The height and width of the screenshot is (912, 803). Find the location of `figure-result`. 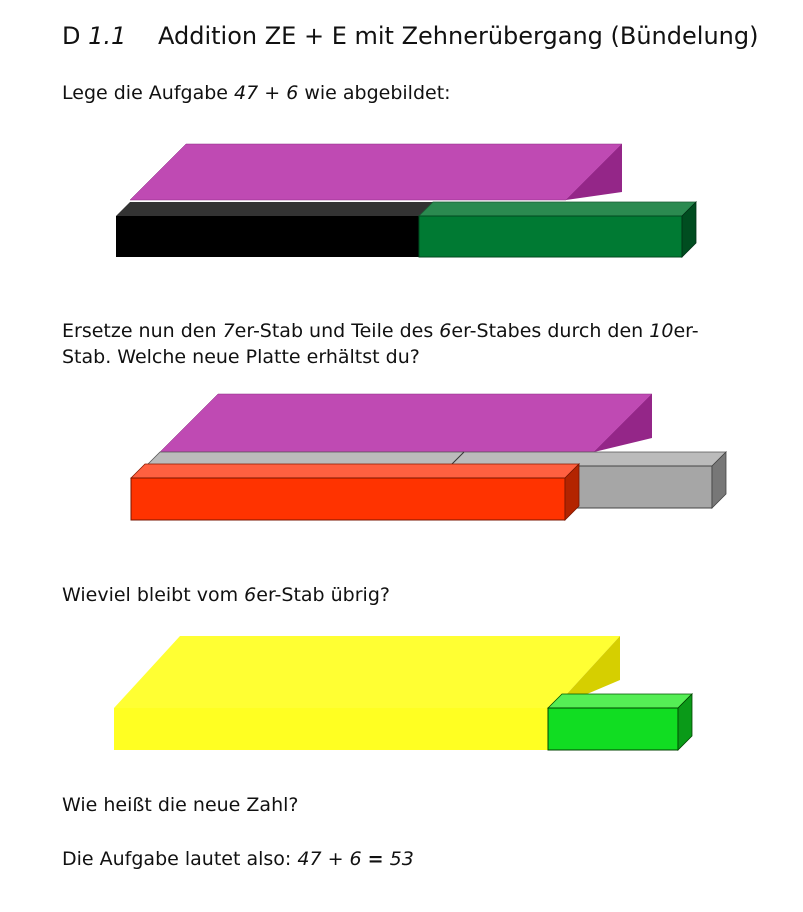

figure-result is located at coordinates (403, 693).